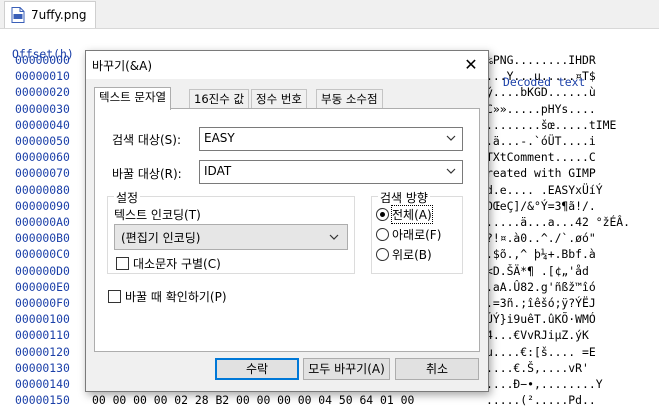 The height and width of the screenshot is (409, 659). Describe the element at coordinates (541, 60) in the screenshot. I see `row-decoded-text: ‰PNG........IHDR` at that location.